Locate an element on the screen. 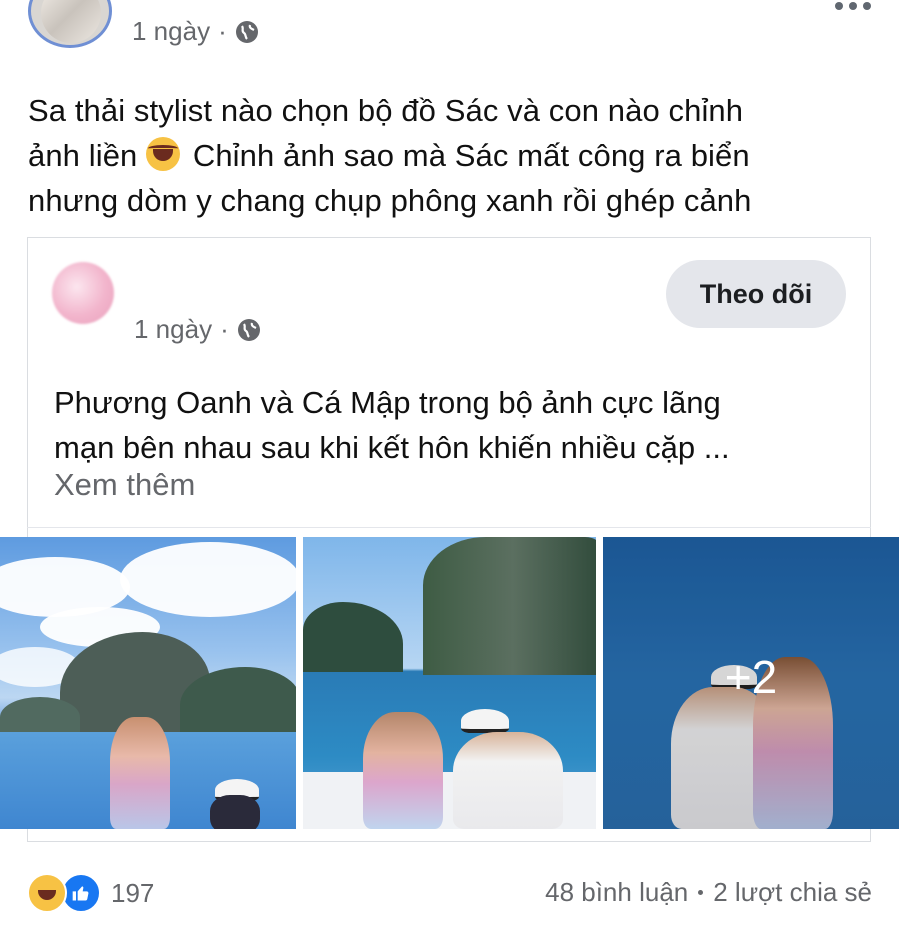  author-avatar is located at coordinates (70, 24).